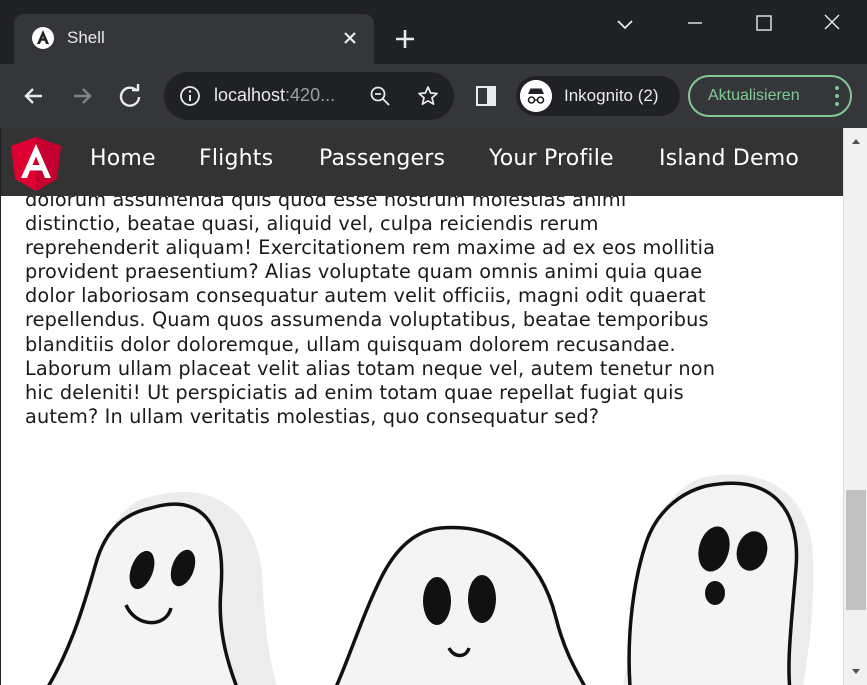 The image size is (867, 685). Describe the element at coordinates (625, 25) in the screenshot. I see `chevron-down-icon` at that location.